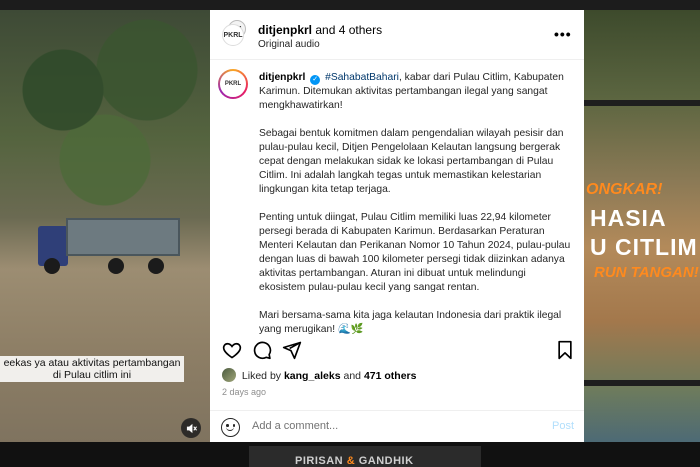 This screenshot has height=467, width=700. What do you see at coordinates (230, 427) in the screenshot?
I see `emoji-icon` at bounding box center [230, 427].